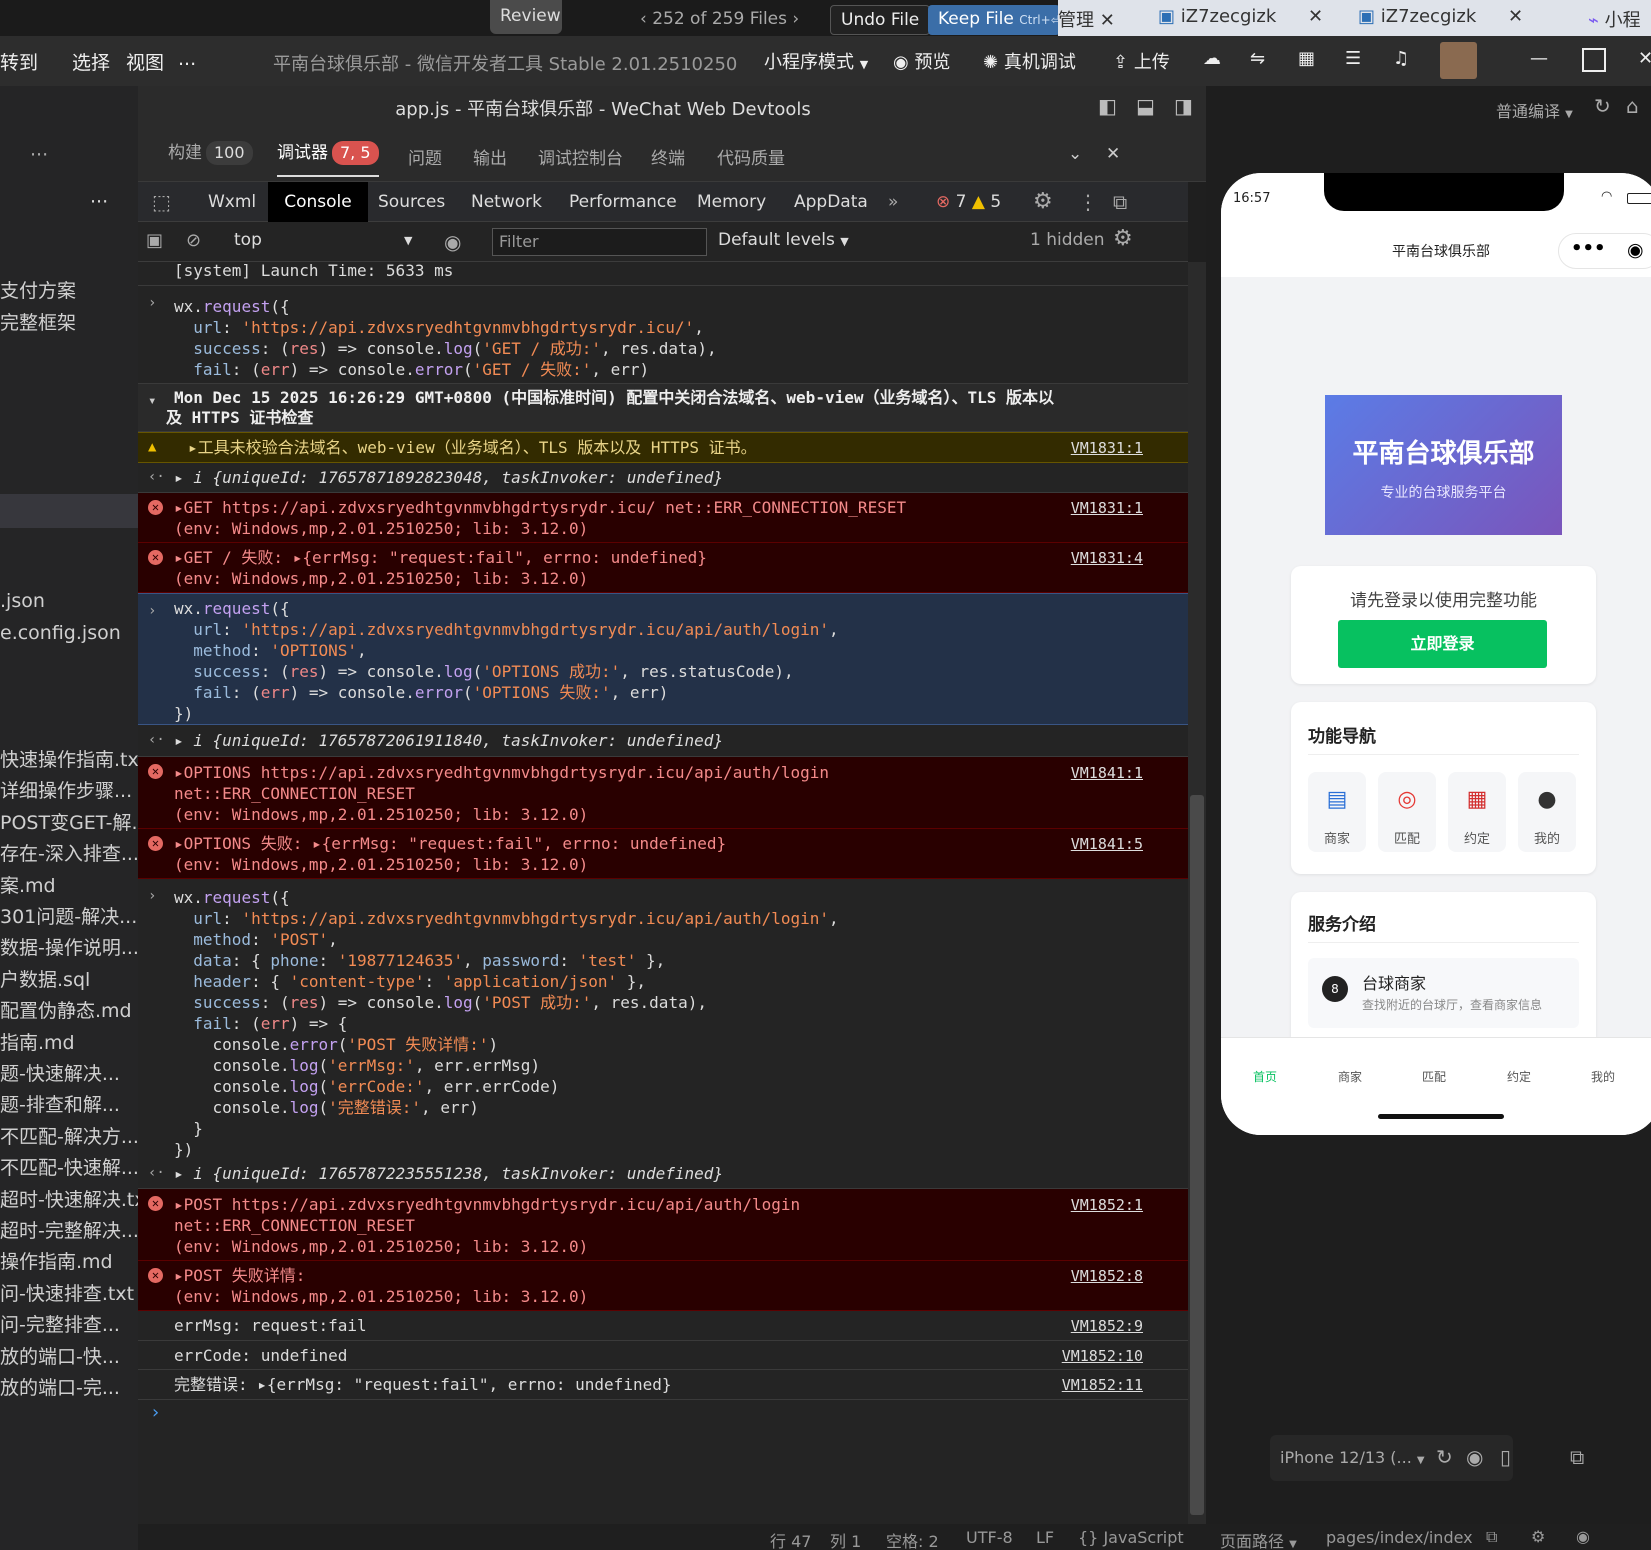 Image resolution: width=1651 pixels, height=1550 pixels. What do you see at coordinates (1474, 1457) in the screenshot?
I see `record-icon: ◉` at bounding box center [1474, 1457].